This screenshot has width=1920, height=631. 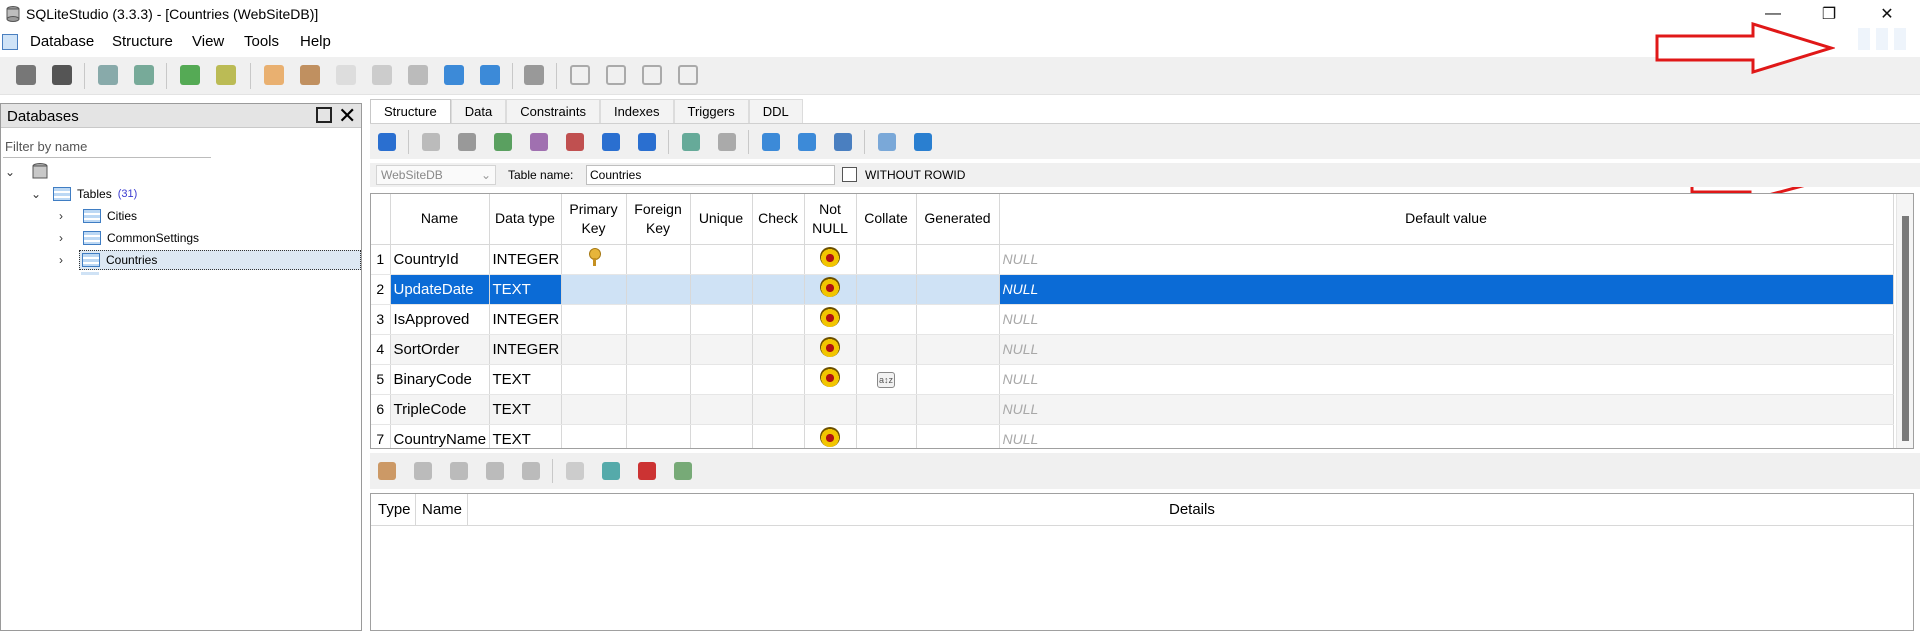 What do you see at coordinates (387, 142) in the screenshot?
I see `refresh-icon` at bounding box center [387, 142].